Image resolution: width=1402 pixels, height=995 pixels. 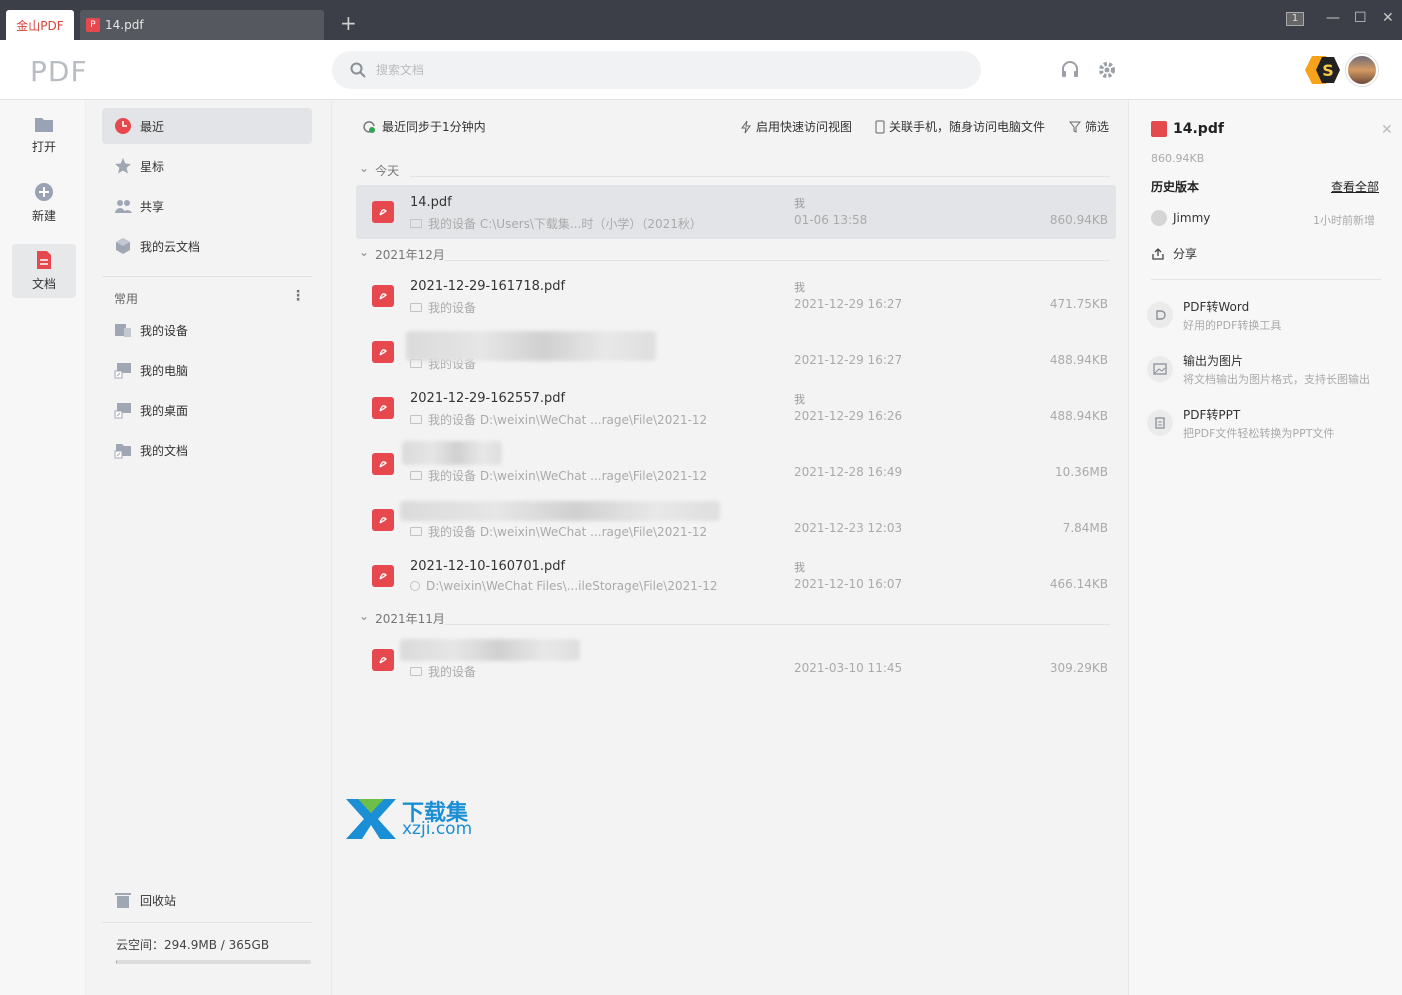 I want to click on group-divider, so click(x=777, y=260).